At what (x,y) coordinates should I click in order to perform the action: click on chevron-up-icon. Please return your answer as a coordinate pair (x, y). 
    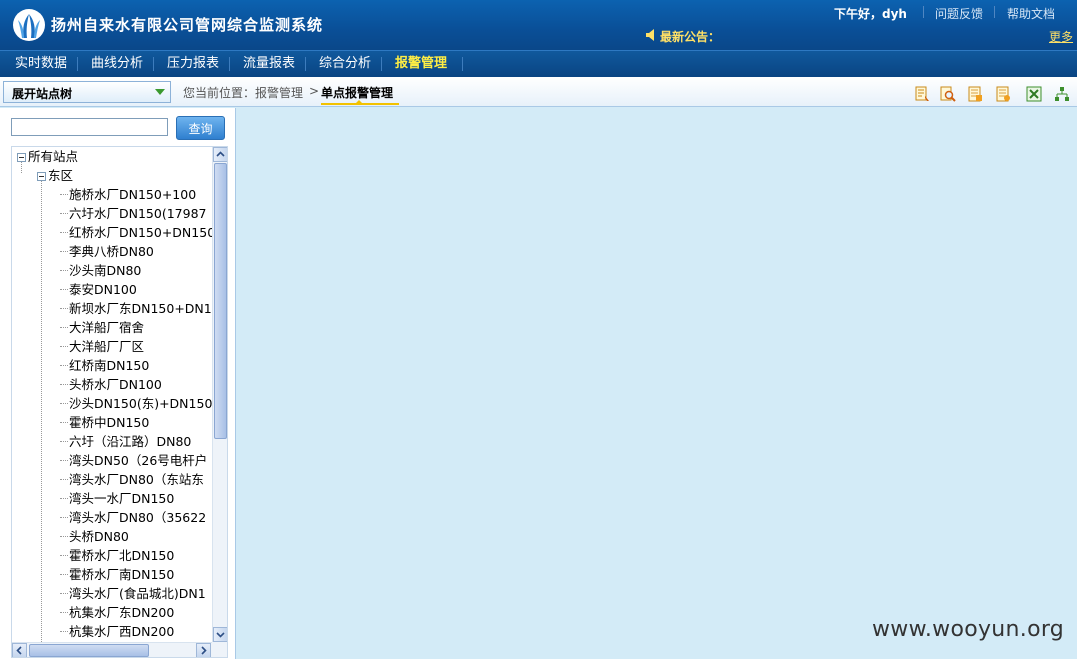
    Looking at the image, I should click on (220, 154).